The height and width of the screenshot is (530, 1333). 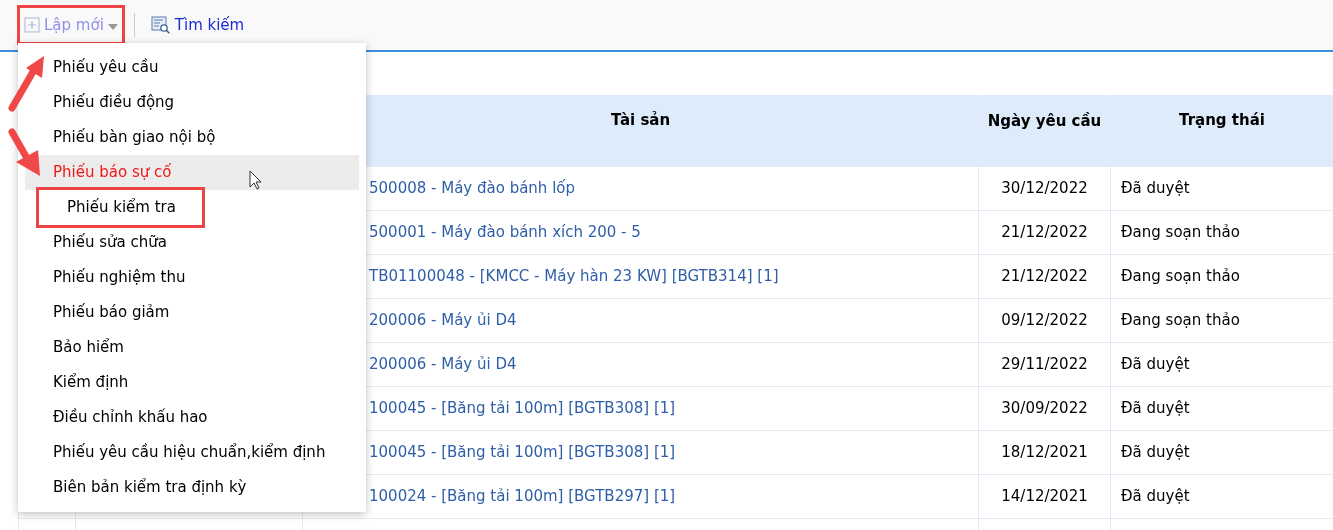 I want to click on menu-item: Phiếu báo giảm, so click(x=192, y=312).